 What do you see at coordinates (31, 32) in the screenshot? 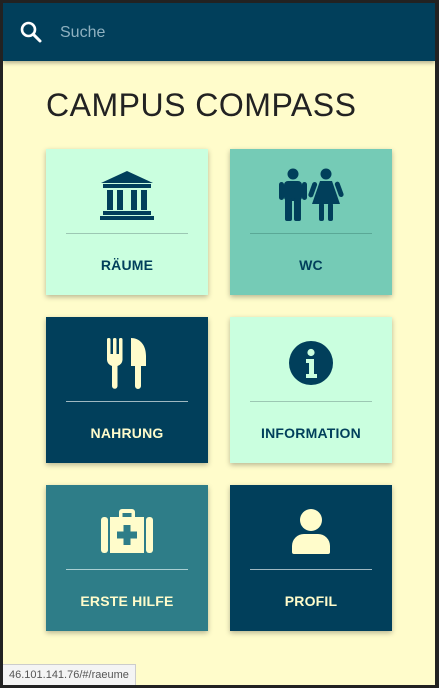
I see `search-icon` at bounding box center [31, 32].